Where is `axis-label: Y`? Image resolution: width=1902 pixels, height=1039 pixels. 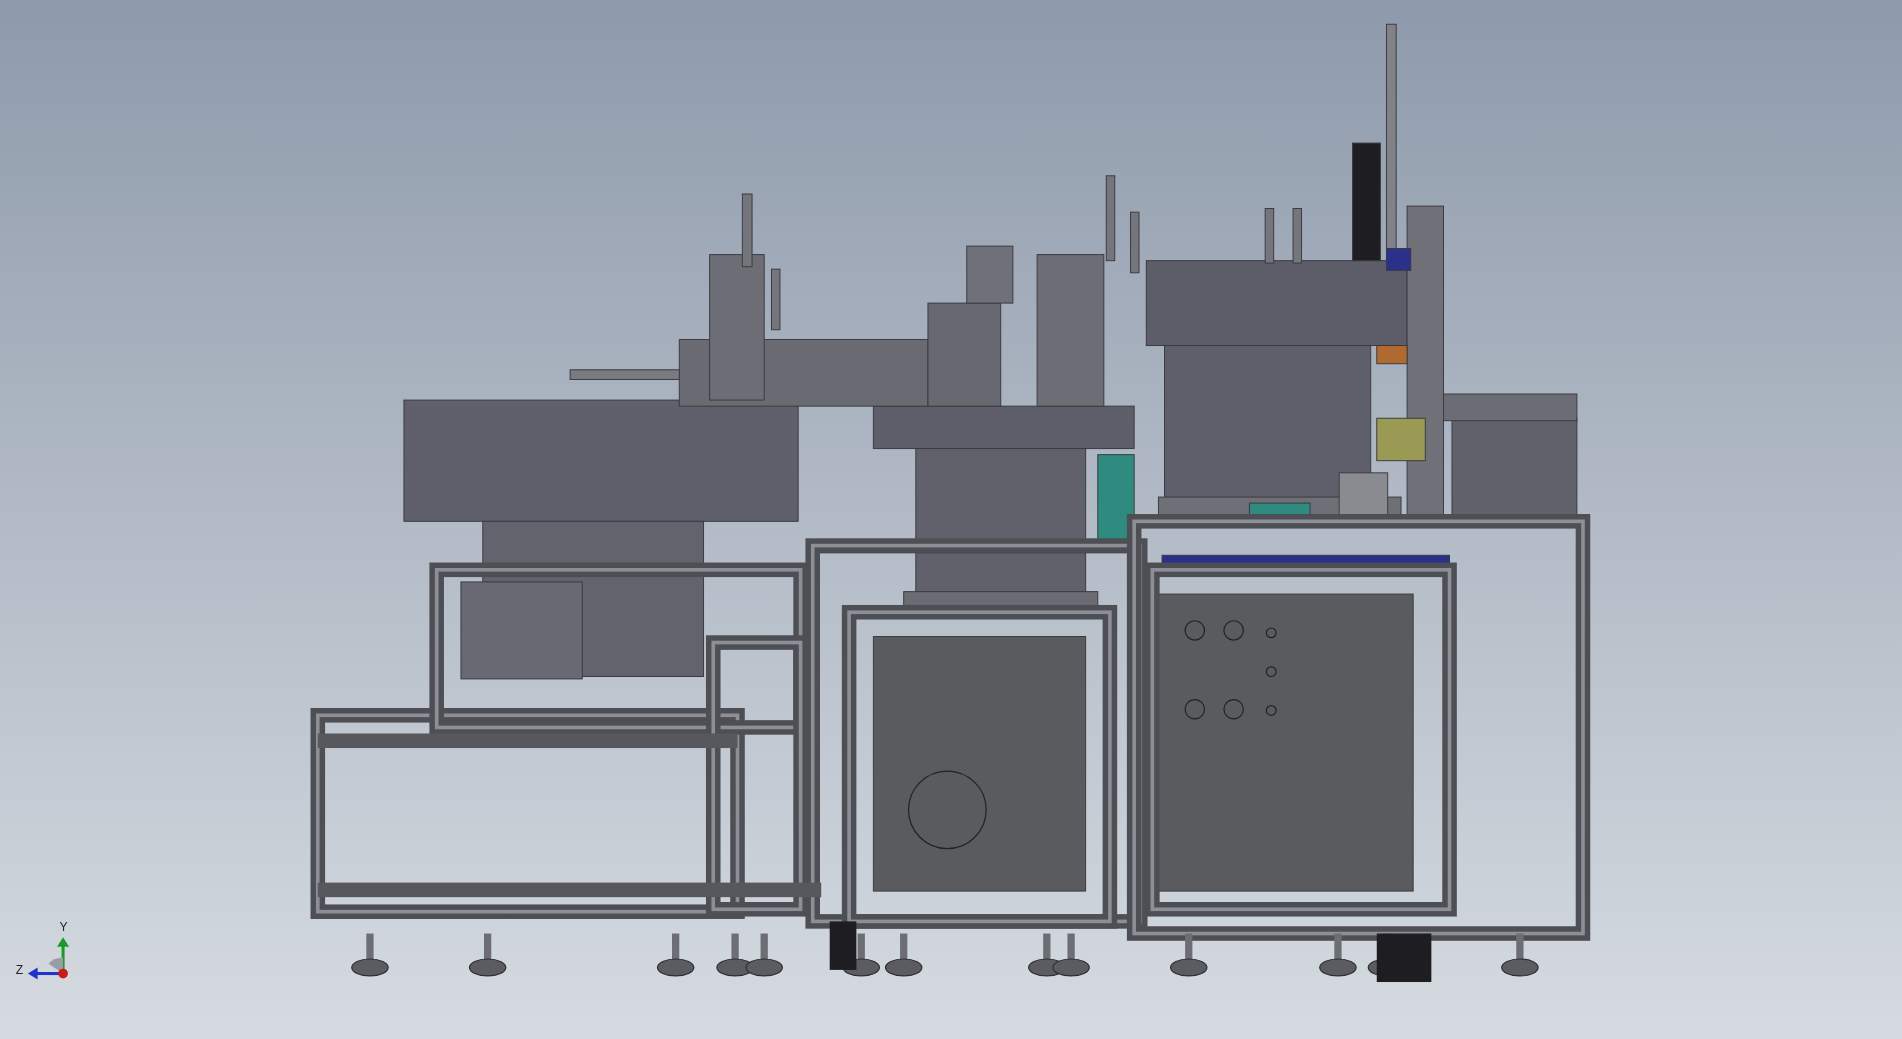 axis-label: Y is located at coordinates (63, 927).